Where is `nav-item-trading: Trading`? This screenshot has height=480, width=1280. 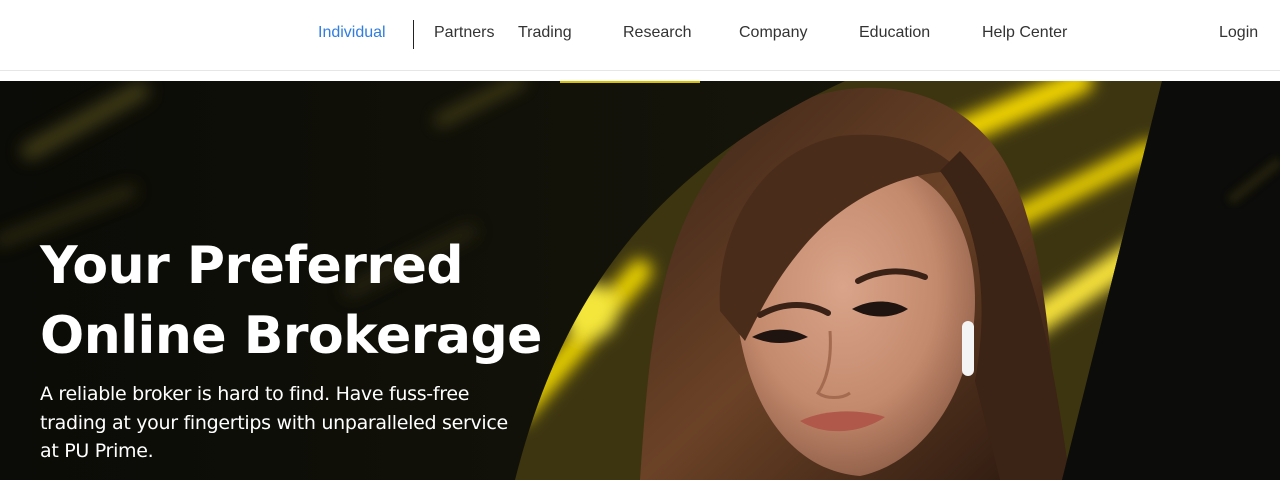 nav-item-trading: Trading is located at coordinates (545, 33).